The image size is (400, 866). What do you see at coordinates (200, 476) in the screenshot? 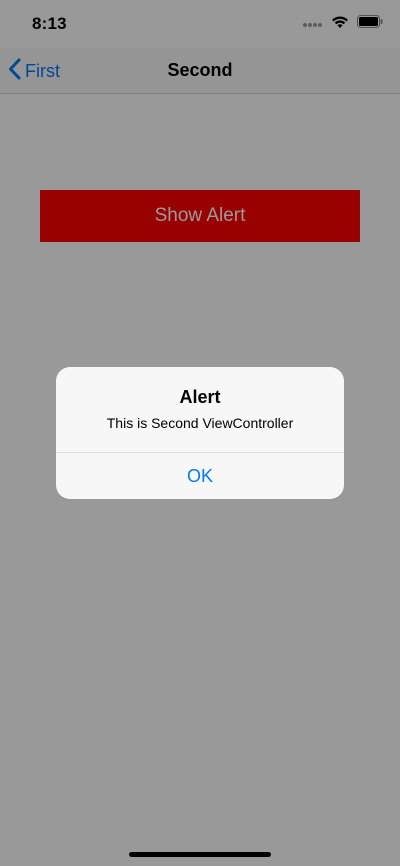
I see `alert-ok-button: OK` at bounding box center [200, 476].